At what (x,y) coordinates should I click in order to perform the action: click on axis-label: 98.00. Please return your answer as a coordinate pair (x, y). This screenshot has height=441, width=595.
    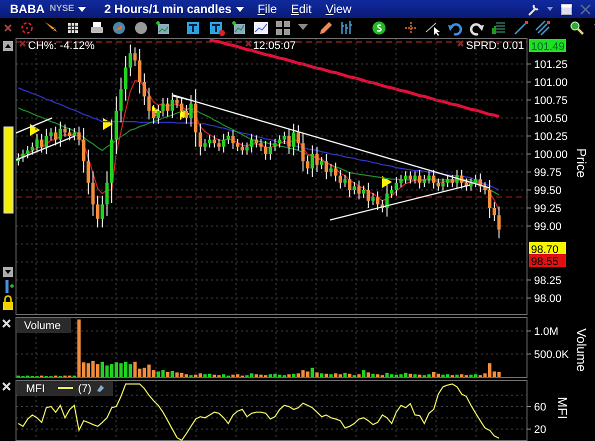
    Looking at the image, I should click on (548, 299).